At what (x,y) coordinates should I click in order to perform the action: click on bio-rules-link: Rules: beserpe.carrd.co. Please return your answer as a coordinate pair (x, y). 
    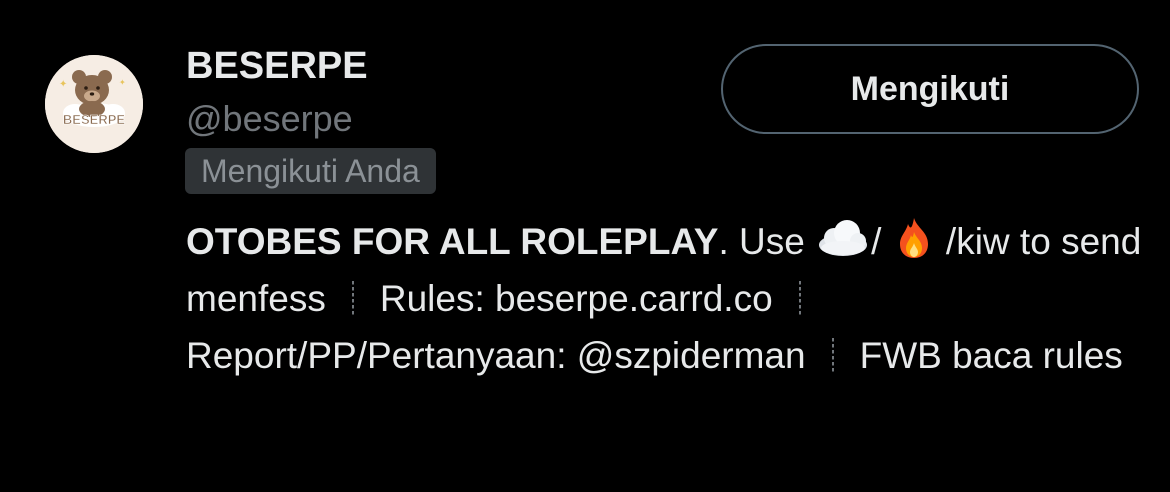
    Looking at the image, I should click on (576, 298).